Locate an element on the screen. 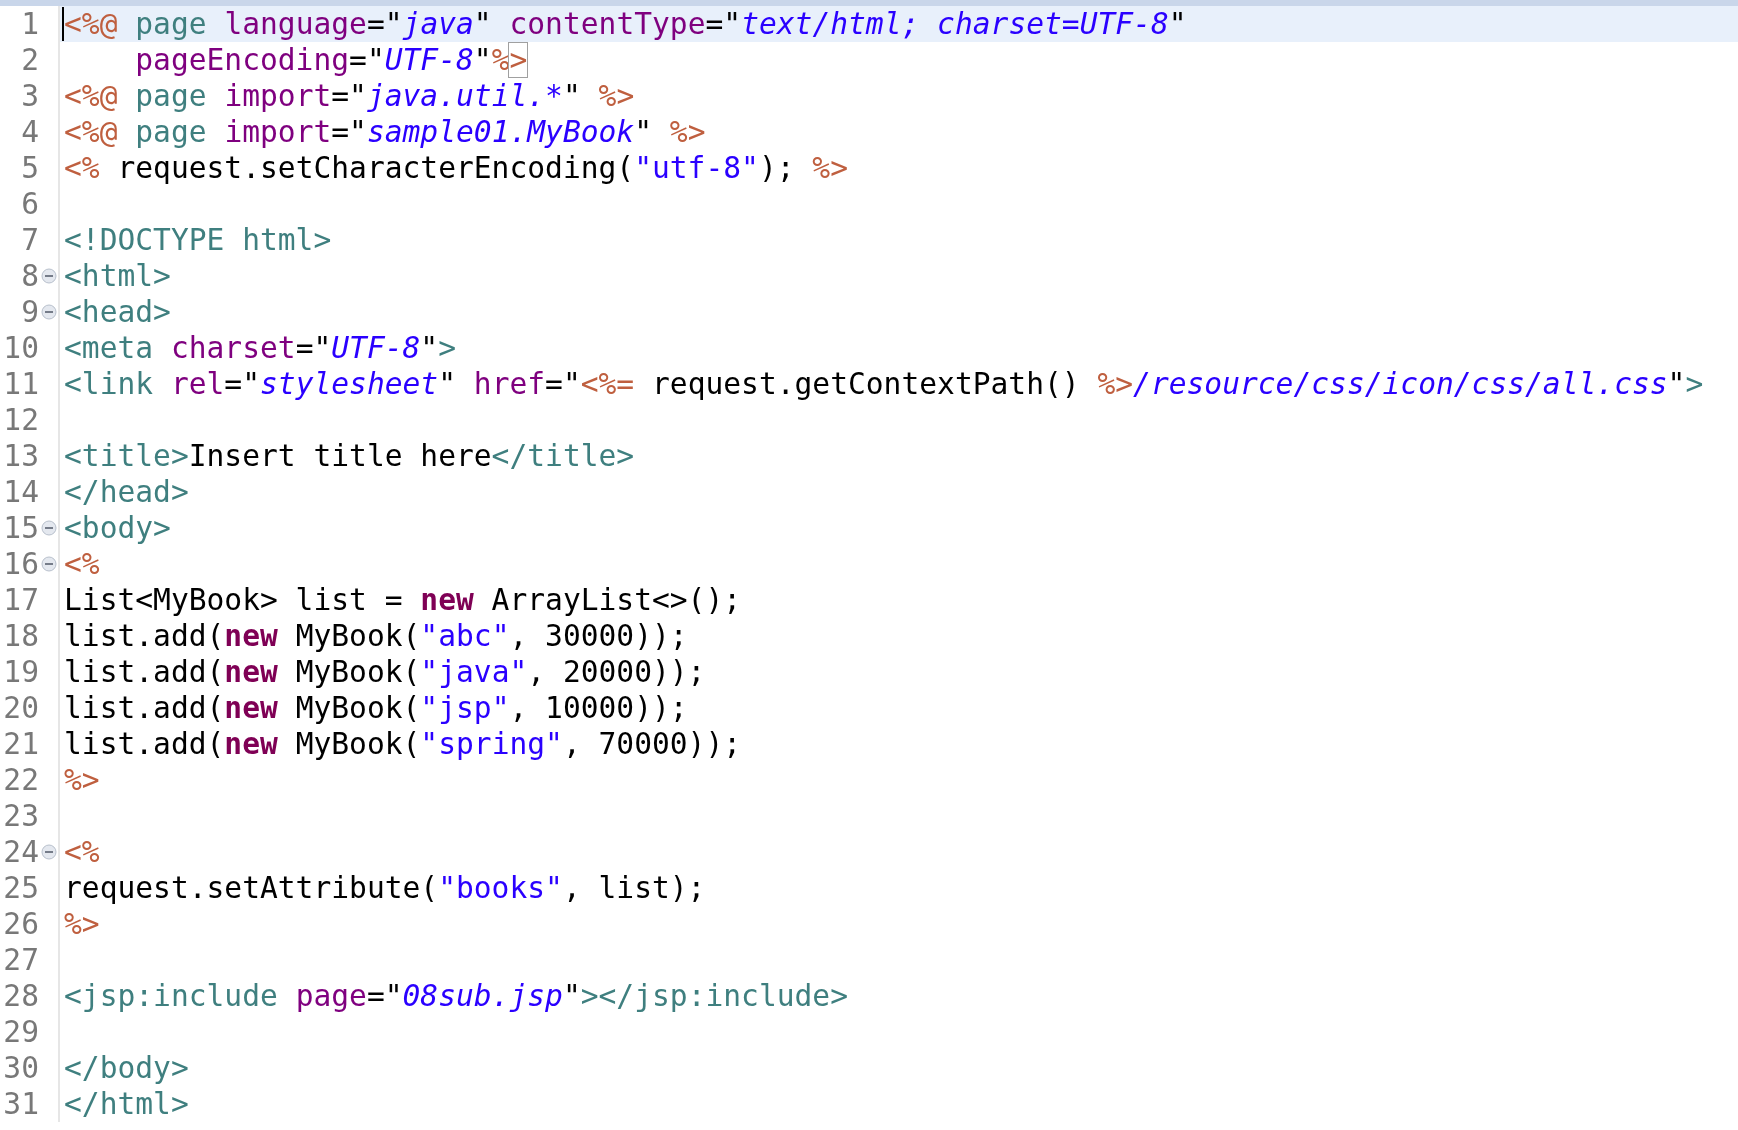  code-line: list.add(new MyBook("abc", 30000)); is located at coordinates (376, 636).